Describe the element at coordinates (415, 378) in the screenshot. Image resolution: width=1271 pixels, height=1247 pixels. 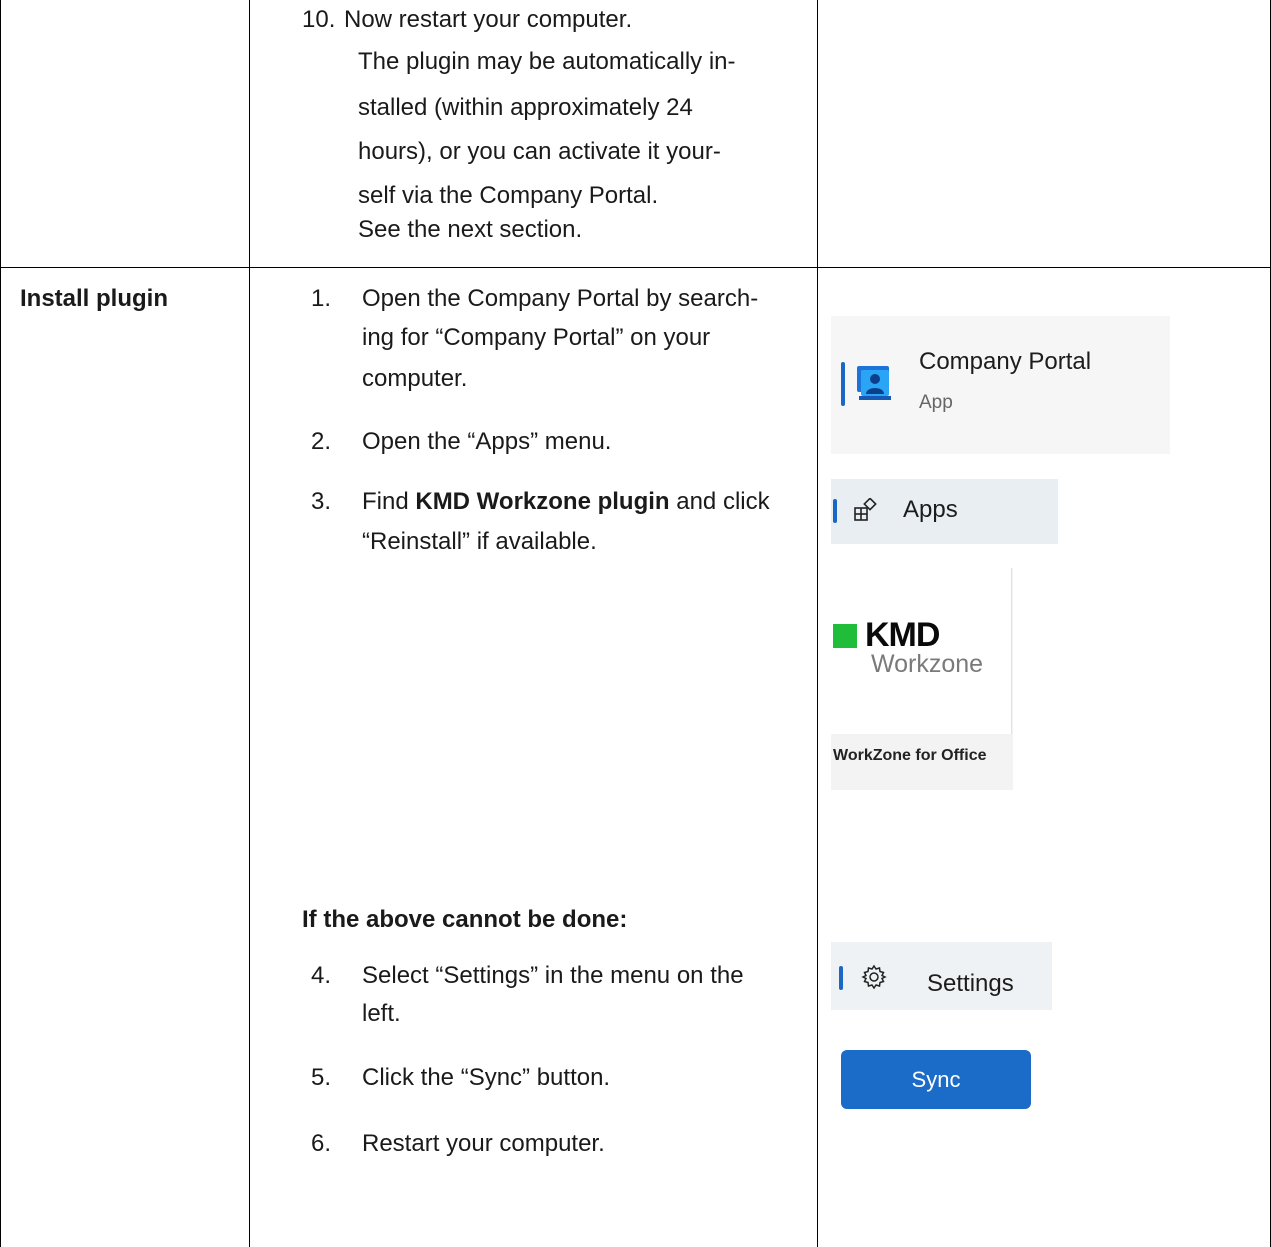
I see `step-1-line-3: computer.` at that location.